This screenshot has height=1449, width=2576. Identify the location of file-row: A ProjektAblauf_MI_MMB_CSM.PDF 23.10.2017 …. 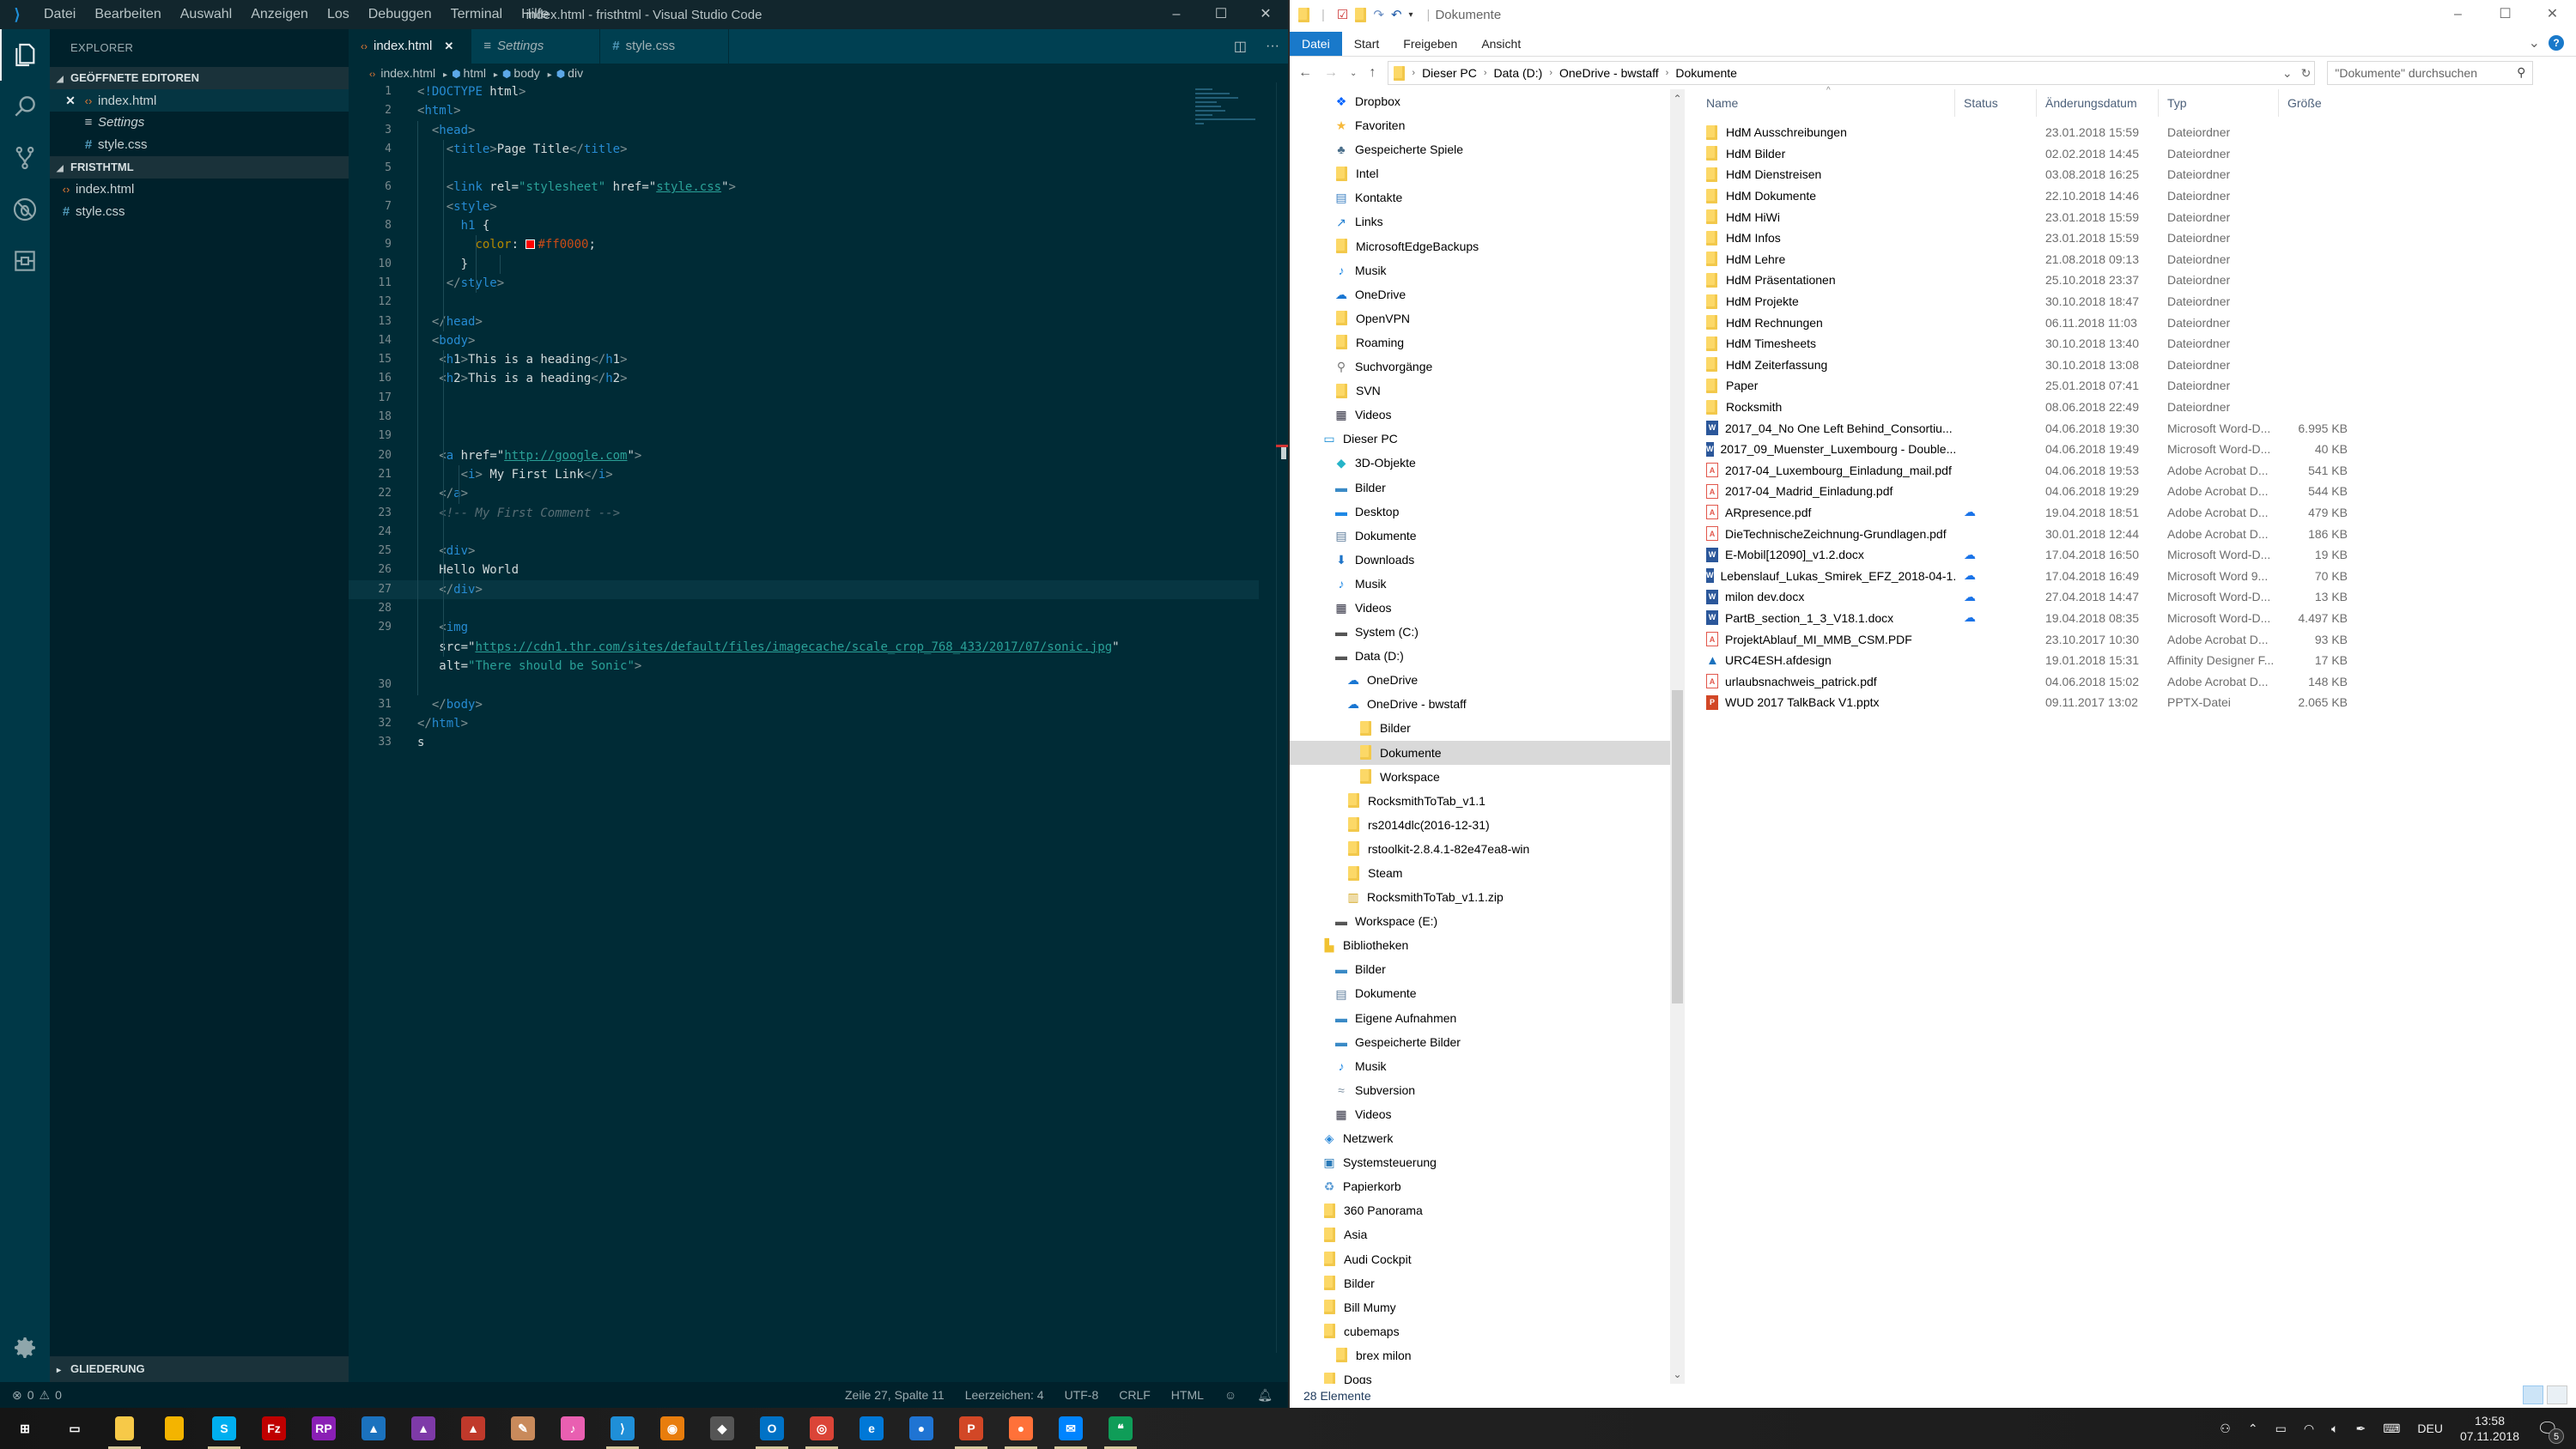
(2135, 639).